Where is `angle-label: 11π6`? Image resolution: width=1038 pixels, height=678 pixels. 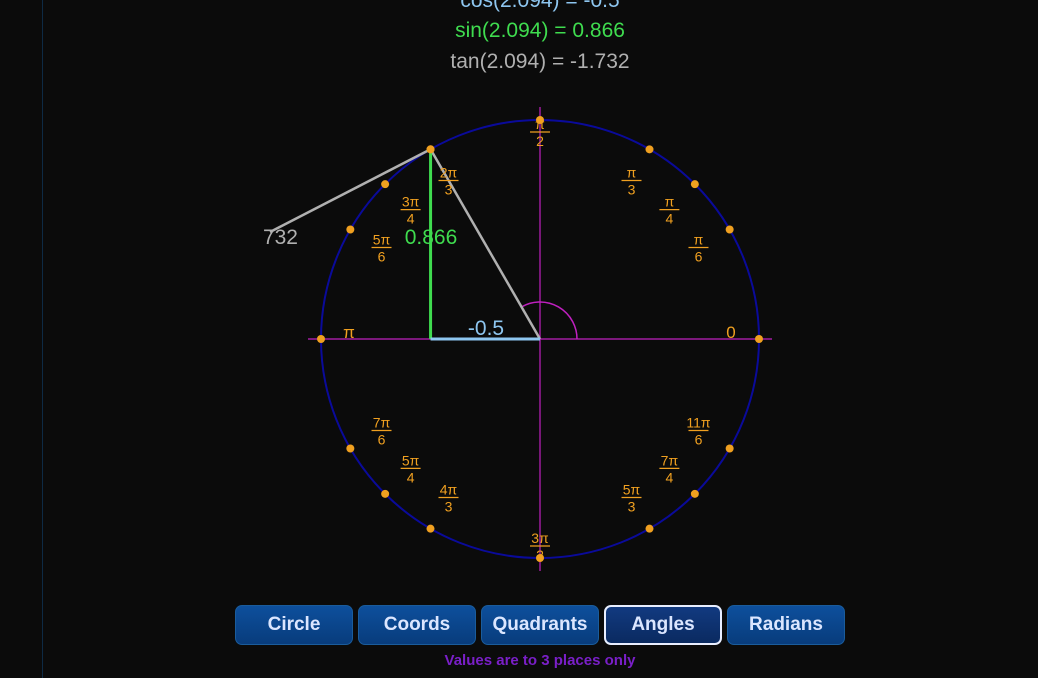 angle-label: 11π6 is located at coordinates (698, 431).